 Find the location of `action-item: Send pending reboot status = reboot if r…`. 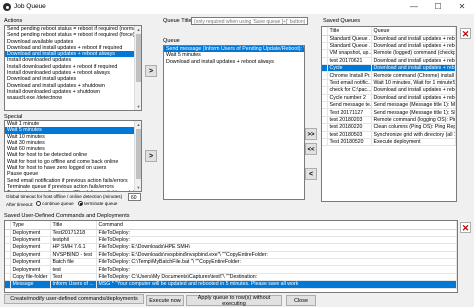

action-item: Send pending reboot status = reboot if r… is located at coordinates (73, 35).